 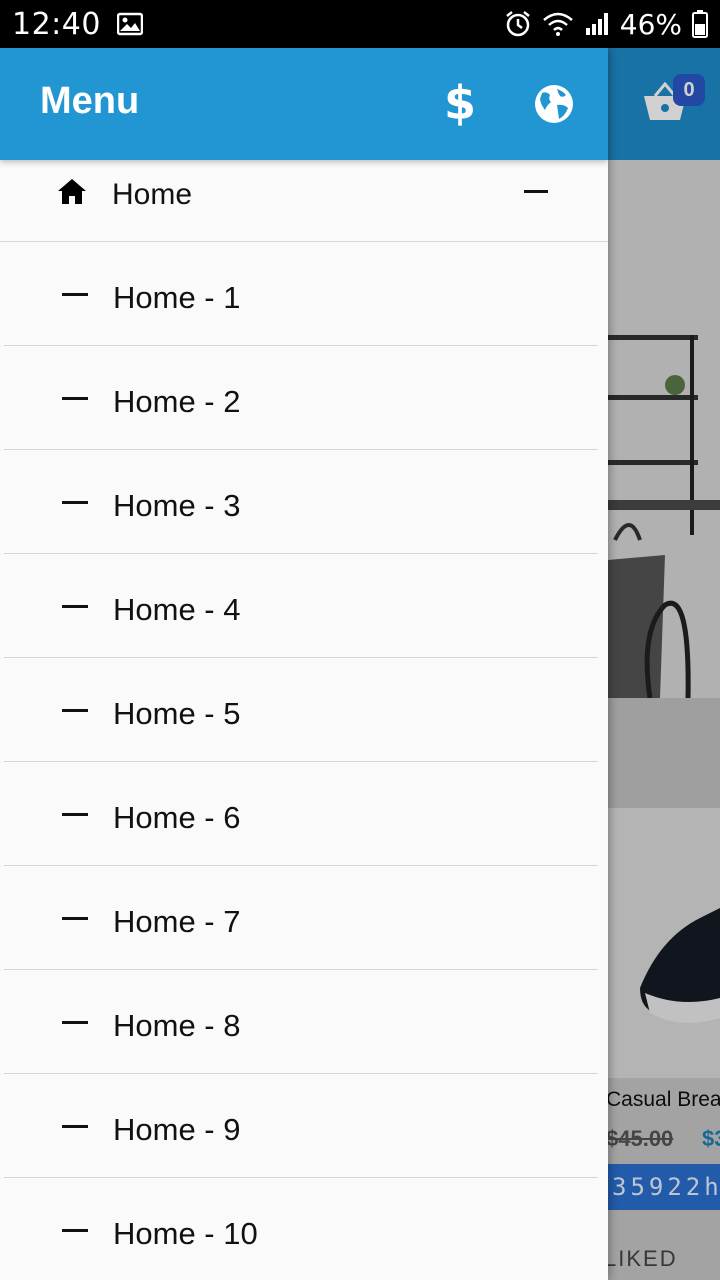 I want to click on alarm-icon, so click(x=518, y=24).